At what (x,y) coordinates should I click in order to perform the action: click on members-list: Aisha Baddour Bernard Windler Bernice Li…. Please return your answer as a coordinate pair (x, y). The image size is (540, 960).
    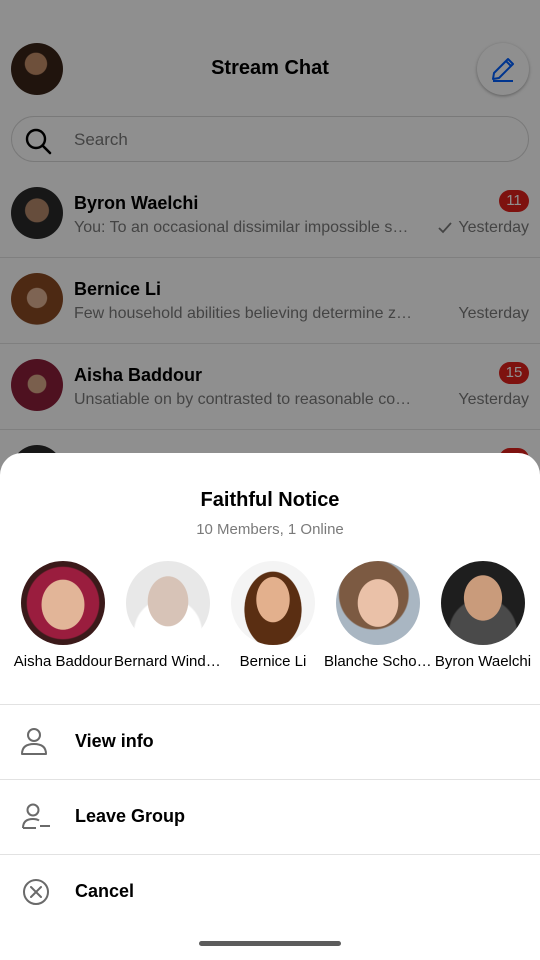
    Looking at the image, I should click on (270, 616).